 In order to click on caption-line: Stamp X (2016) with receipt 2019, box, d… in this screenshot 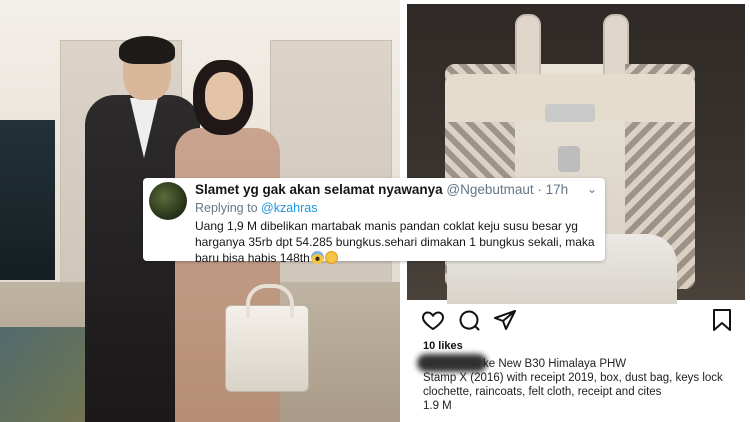, I will do `click(573, 385)`.